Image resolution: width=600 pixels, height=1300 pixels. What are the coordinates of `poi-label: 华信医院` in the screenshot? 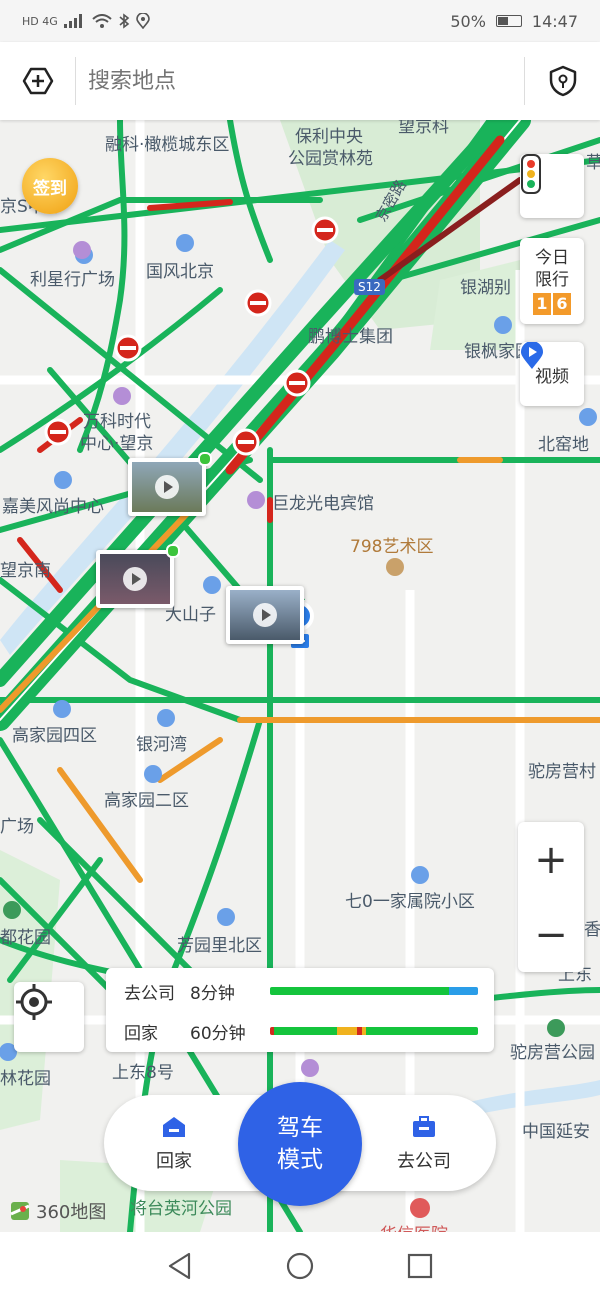 It's located at (414, 1226).